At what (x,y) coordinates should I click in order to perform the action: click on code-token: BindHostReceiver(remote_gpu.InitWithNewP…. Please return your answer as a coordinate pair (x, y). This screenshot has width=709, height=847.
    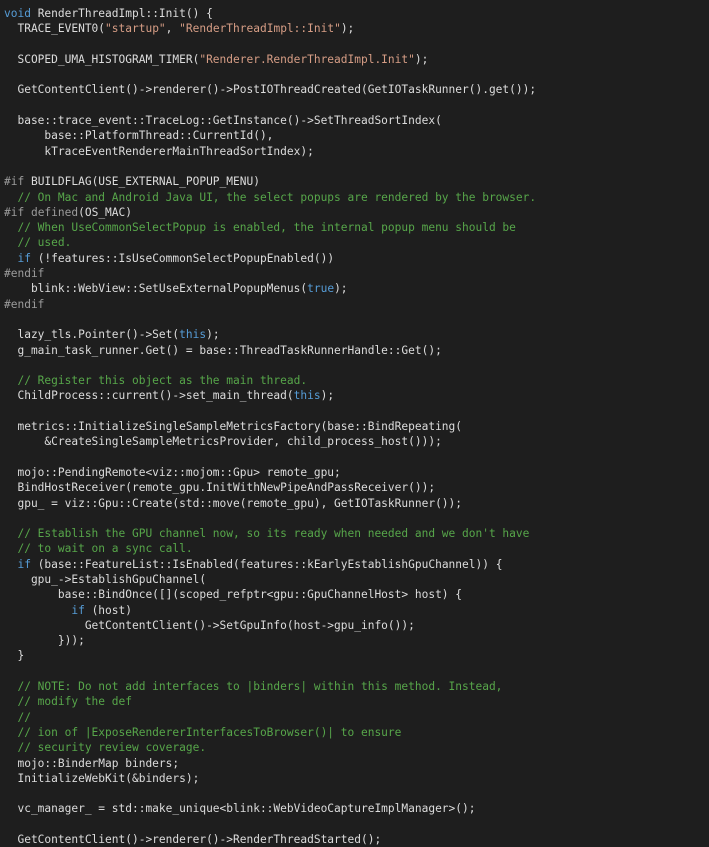
    Looking at the image, I should click on (220, 488).